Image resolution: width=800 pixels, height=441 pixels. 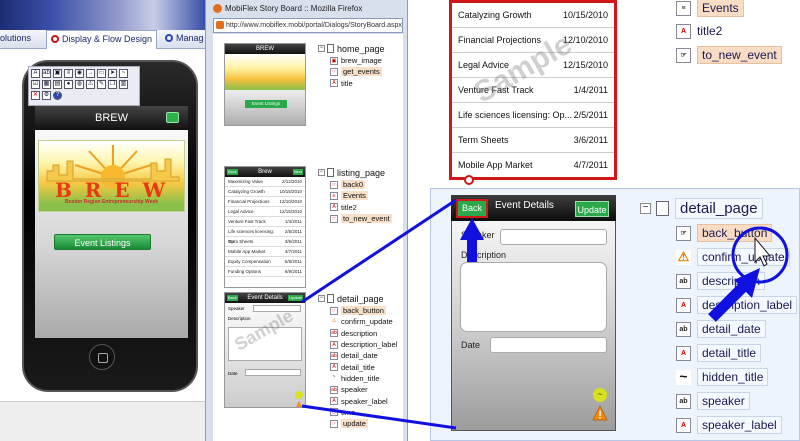 I want to click on label-tool-icon: A, so click(x=35, y=73).